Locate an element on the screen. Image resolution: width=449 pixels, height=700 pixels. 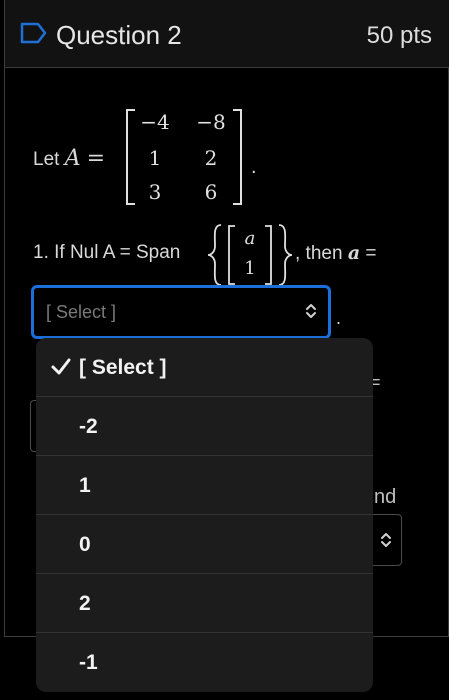
equals-sign: = is located at coordinates (96, 158).